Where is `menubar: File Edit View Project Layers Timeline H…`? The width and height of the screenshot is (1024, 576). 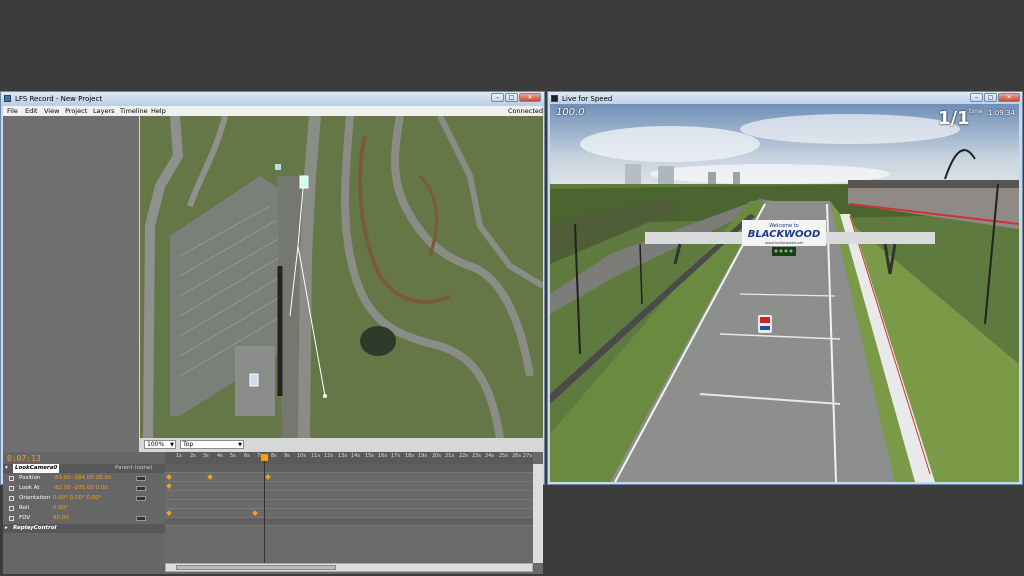 menubar: File Edit View Project Layers Timeline H… is located at coordinates (273, 111).